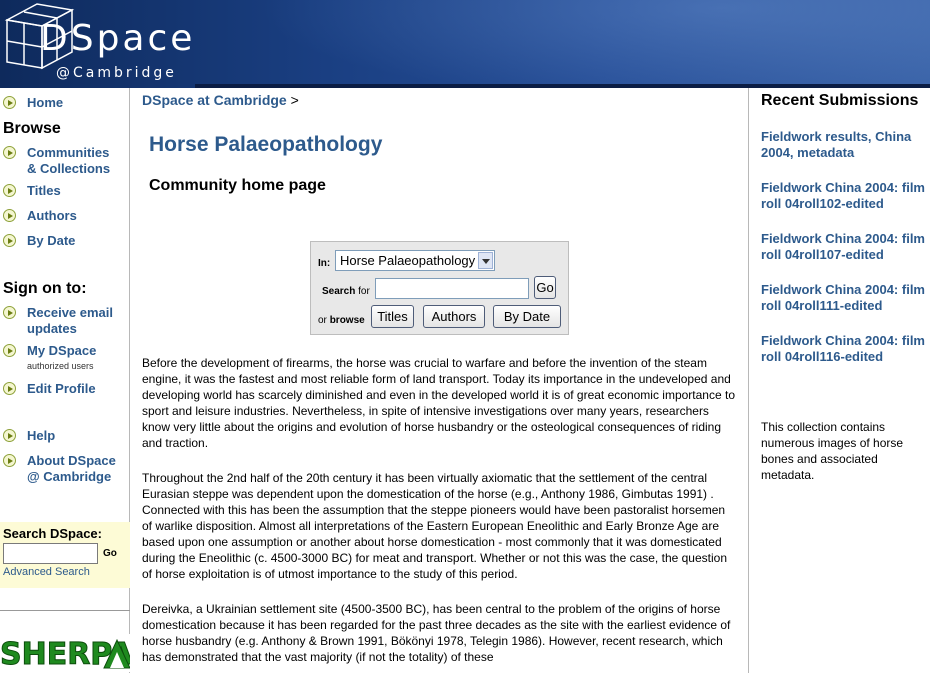 The height and width of the screenshot is (673, 930). I want to click on nav-receive-email-link: Receive email updates, so click(77, 321).